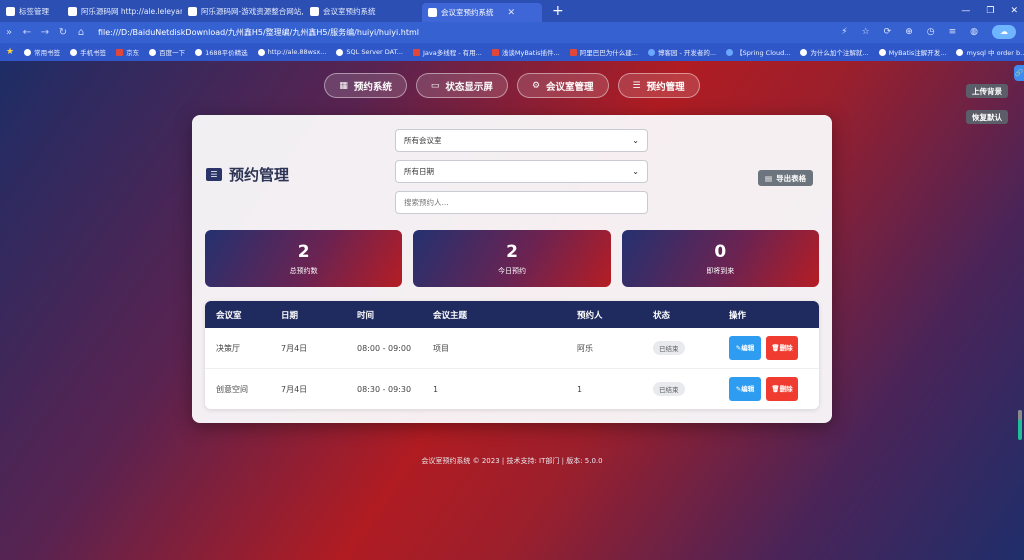  What do you see at coordinates (167, 52) in the screenshot?
I see `bookmark-item: 百度一下` at bounding box center [167, 52].